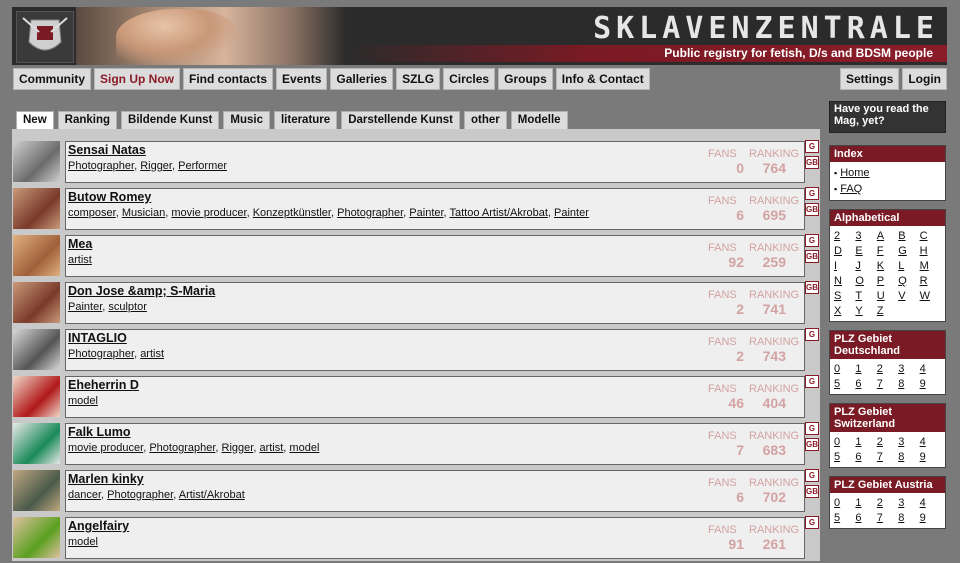 The image size is (960, 563). What do you see at coordinates (887, 117) in the screenshot?
I see `mag-promo: Have you read the Mag, yet?` at bounding box center [887, 117].